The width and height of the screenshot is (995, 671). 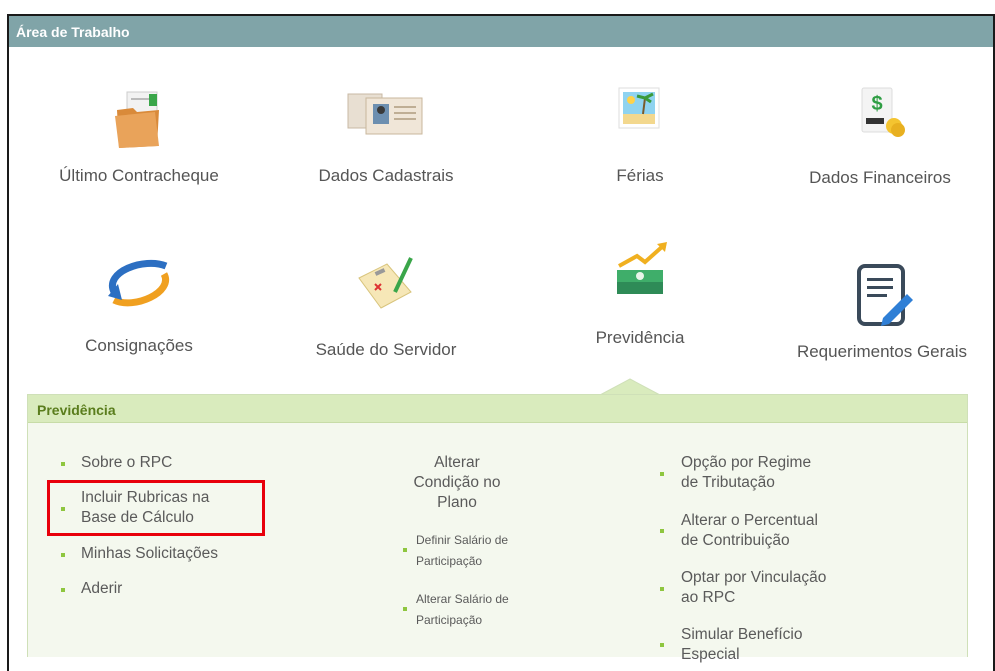 What do you see at coordinates (749, 531) in the screenshot?
I see `link-alterar-percentual: Alterar o Percentual de Contribuição` at bounding box center [749, 531].